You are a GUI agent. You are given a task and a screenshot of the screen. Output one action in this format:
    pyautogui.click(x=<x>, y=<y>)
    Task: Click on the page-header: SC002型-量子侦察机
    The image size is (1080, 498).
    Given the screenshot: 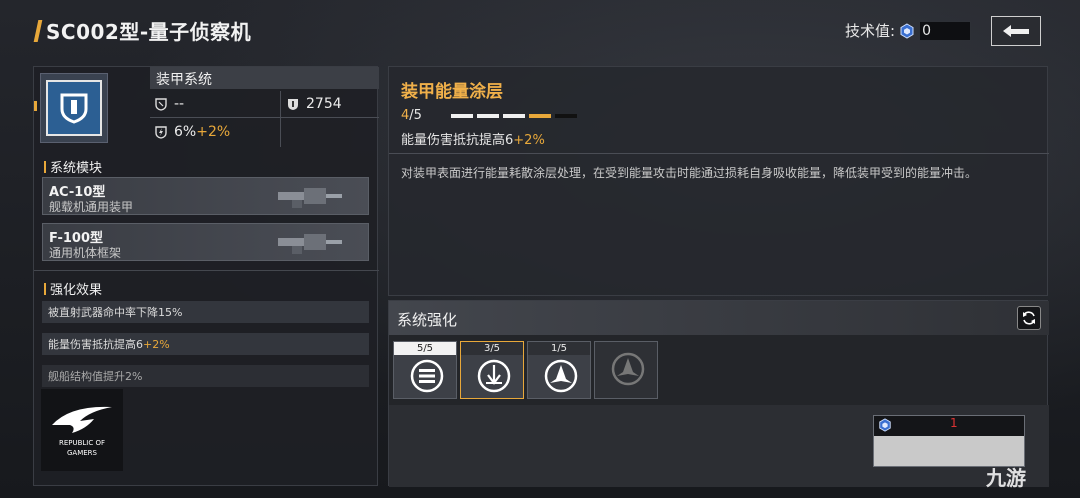 What is the action you would take?
    pyautogui.click(x=142, y=30)
    